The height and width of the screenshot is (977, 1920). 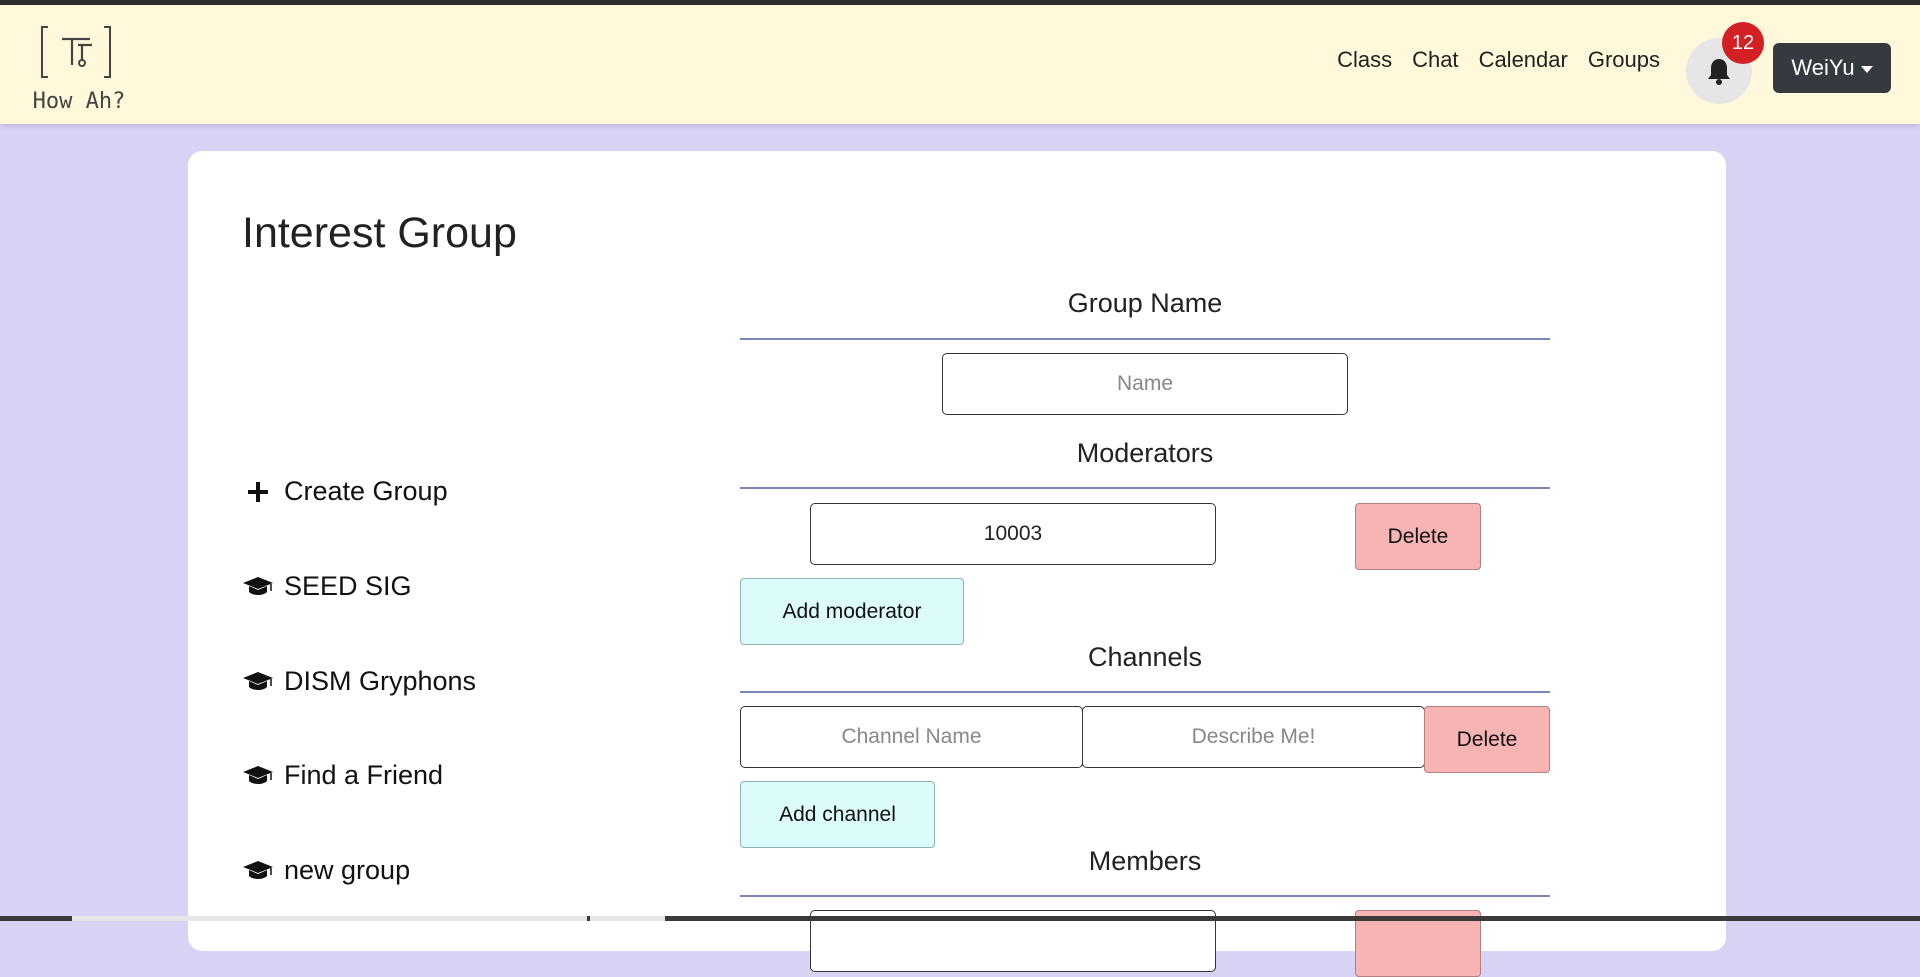 What do you see at coordinates (1145, 453) in the screenshot?
I see `moderators-heading: Moderators` at bounding box center [1145, 453].